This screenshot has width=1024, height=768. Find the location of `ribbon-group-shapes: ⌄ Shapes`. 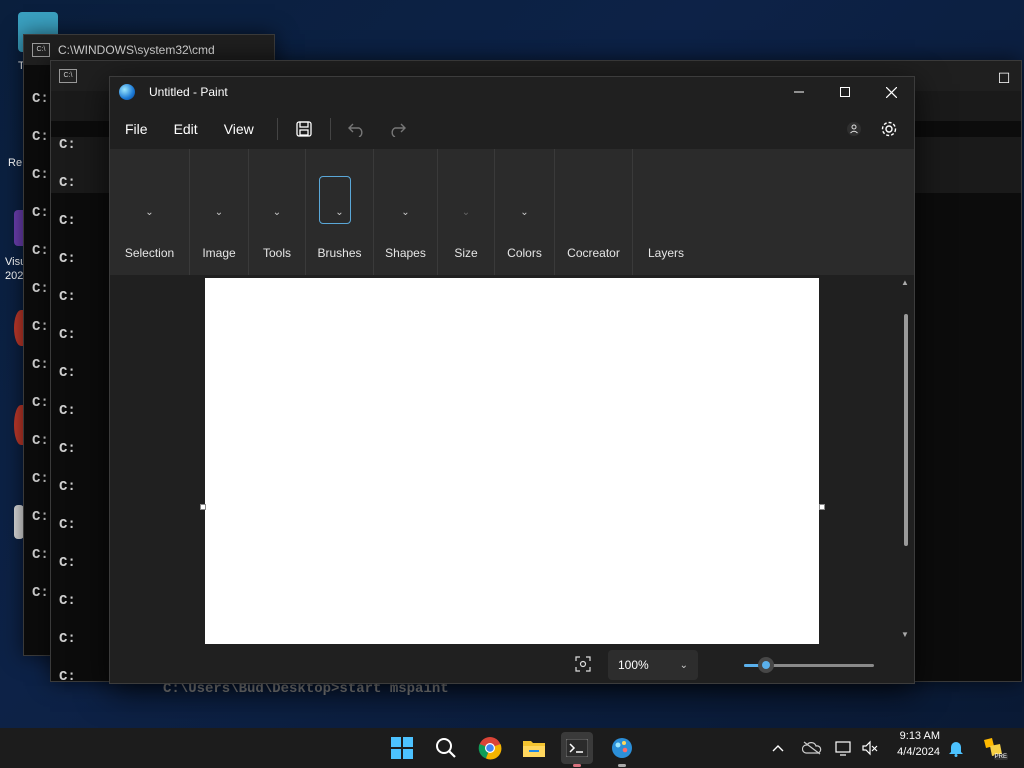

ribbon-group-shapes: ⌄ Shapes is located at coordinates (406, 212).